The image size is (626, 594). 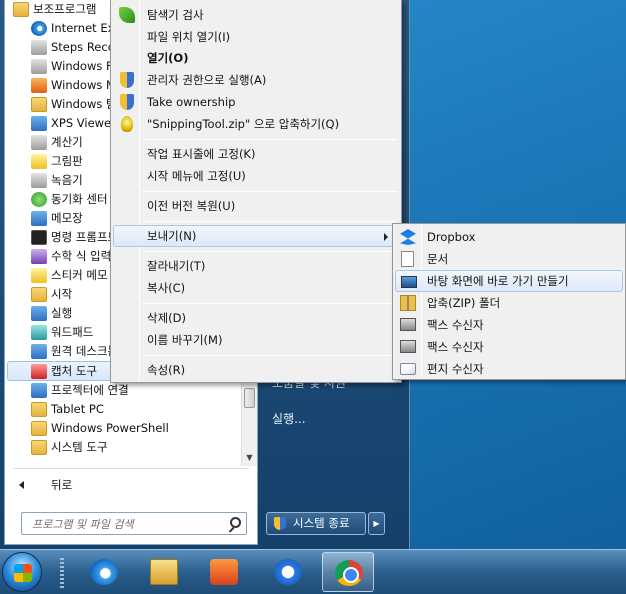 I want to click on search-input: 프로그램 및 파일 검색, so click(x=134, y=523).